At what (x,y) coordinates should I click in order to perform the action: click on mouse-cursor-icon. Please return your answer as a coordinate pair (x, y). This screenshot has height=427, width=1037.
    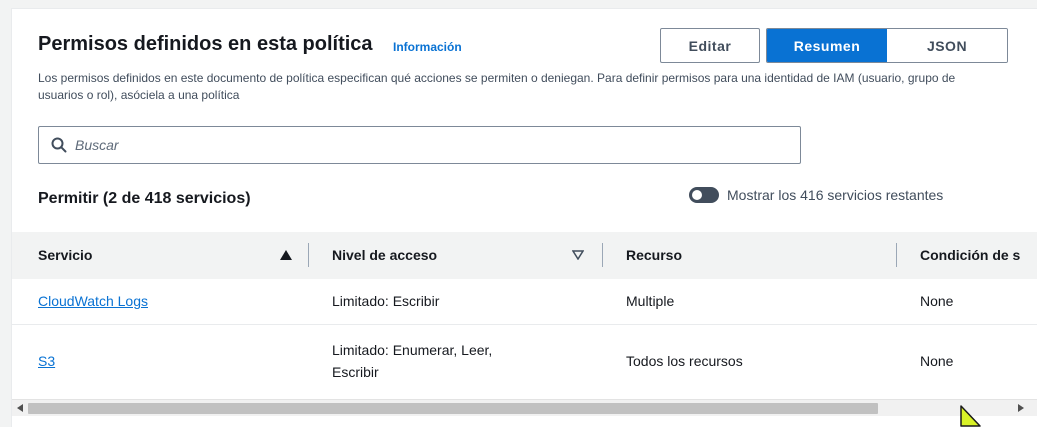
    Looking at the image, I should click on (970, 416).